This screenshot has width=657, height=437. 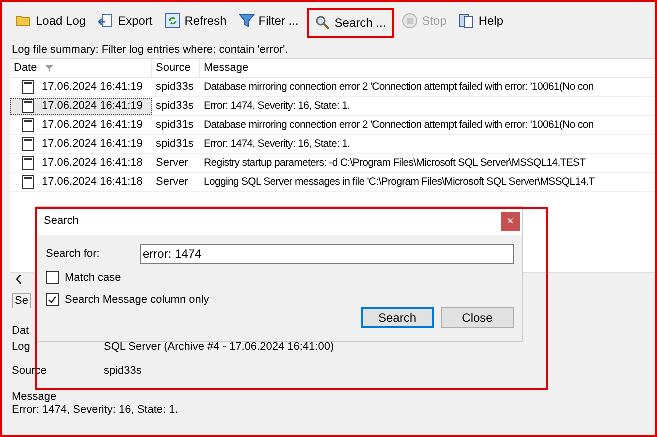 I want to click on search-field: error: 1474, so click(x=327, y=254).